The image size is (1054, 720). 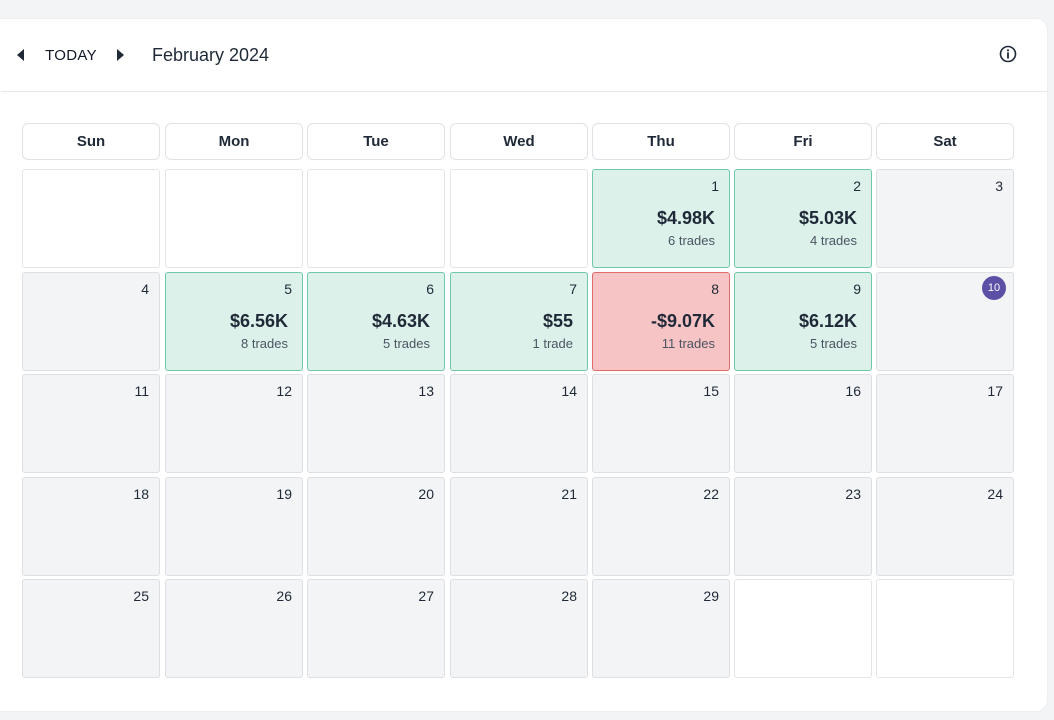 I want to click on calendar-day-cell: 1 $4.98K 6 trades, so click(x=661, y=218).